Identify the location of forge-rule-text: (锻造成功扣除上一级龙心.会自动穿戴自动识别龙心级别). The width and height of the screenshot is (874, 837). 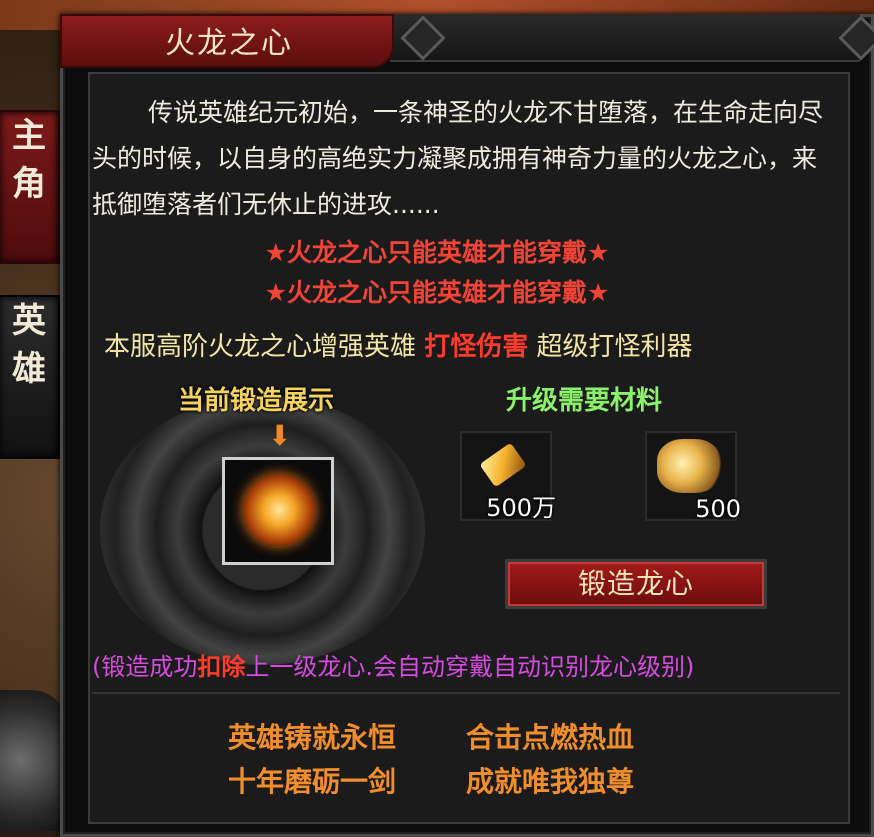
(393, 664).